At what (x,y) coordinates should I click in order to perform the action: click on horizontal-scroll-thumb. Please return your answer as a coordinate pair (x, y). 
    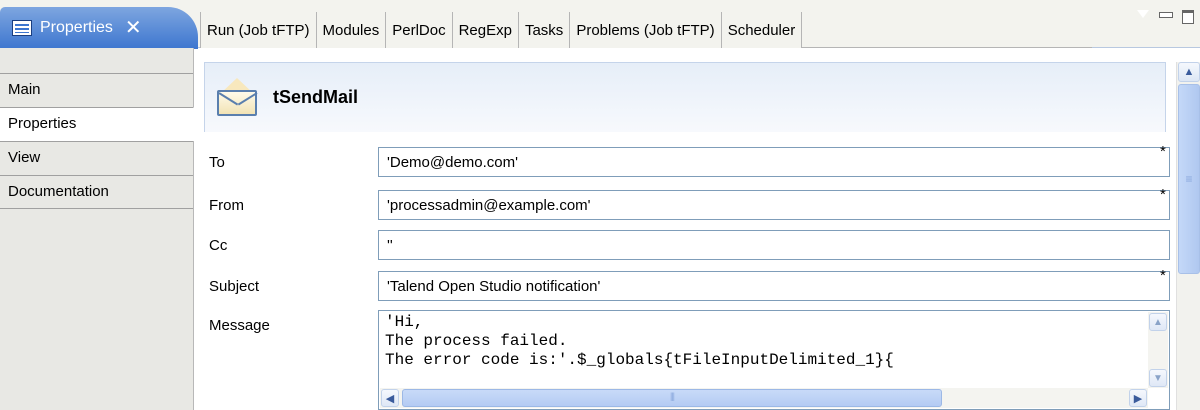
    Looking at the image, I should click on (672, 398).